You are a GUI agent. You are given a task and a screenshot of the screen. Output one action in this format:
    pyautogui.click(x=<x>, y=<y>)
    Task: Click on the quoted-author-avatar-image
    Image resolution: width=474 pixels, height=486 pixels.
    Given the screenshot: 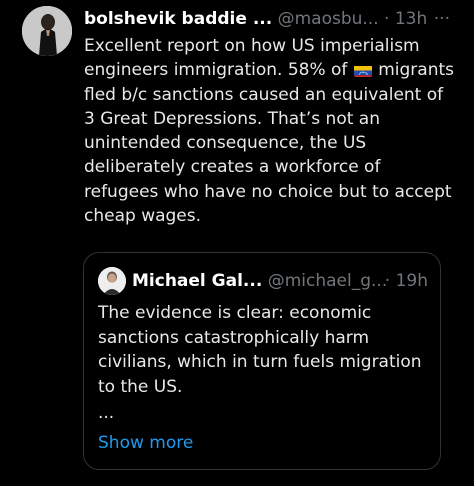 What is the action you would take?
    pyautogui.click(x=112, y=281)
    